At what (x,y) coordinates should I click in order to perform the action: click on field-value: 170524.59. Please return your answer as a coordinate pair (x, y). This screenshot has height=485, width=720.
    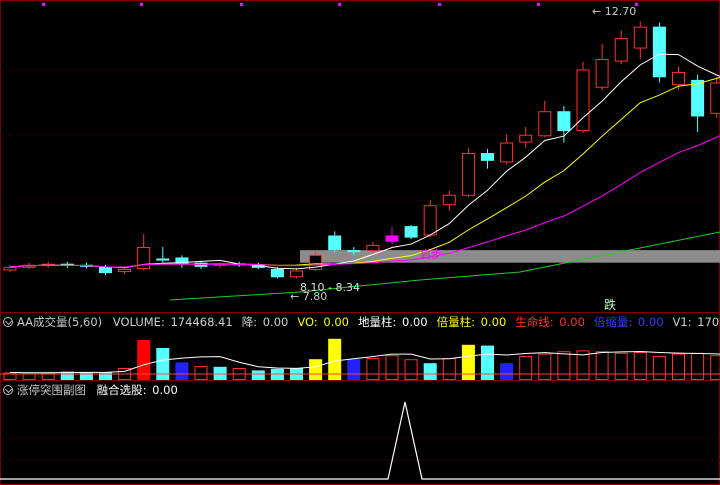
    Looking at the image, I should click on (708, 322).